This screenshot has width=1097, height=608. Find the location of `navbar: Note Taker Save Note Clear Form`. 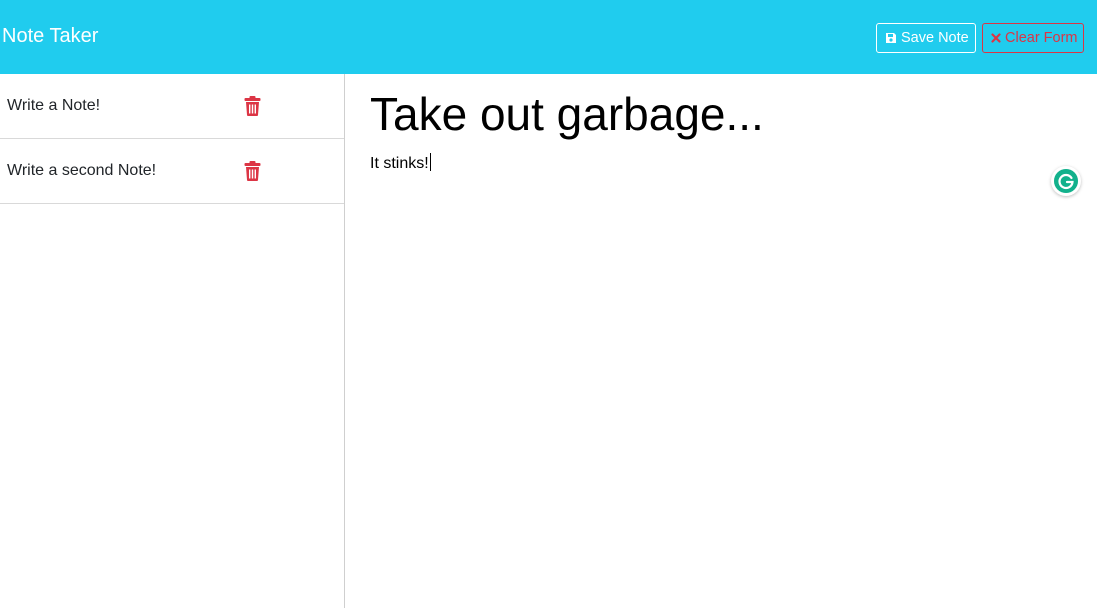

navbar: Note Taker Save Note Clear Form is located at coordinates (548, 37).